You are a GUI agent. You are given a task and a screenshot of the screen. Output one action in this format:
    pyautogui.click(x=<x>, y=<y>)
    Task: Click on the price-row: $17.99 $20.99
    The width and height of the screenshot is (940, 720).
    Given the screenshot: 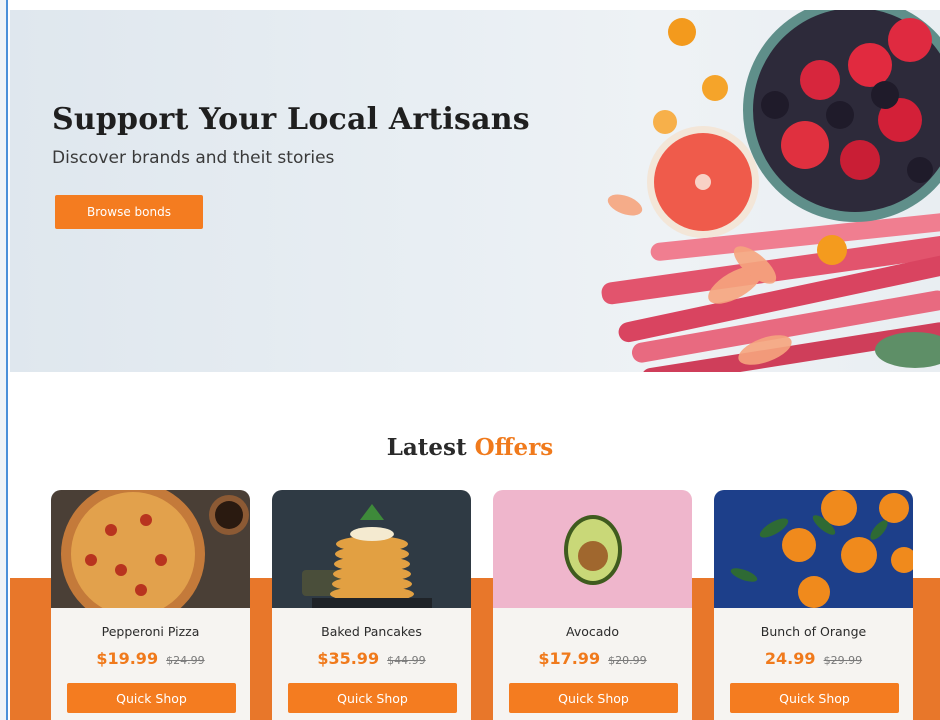 What is the action you would take?
    pyautogui.click(x=592, y=658)
    